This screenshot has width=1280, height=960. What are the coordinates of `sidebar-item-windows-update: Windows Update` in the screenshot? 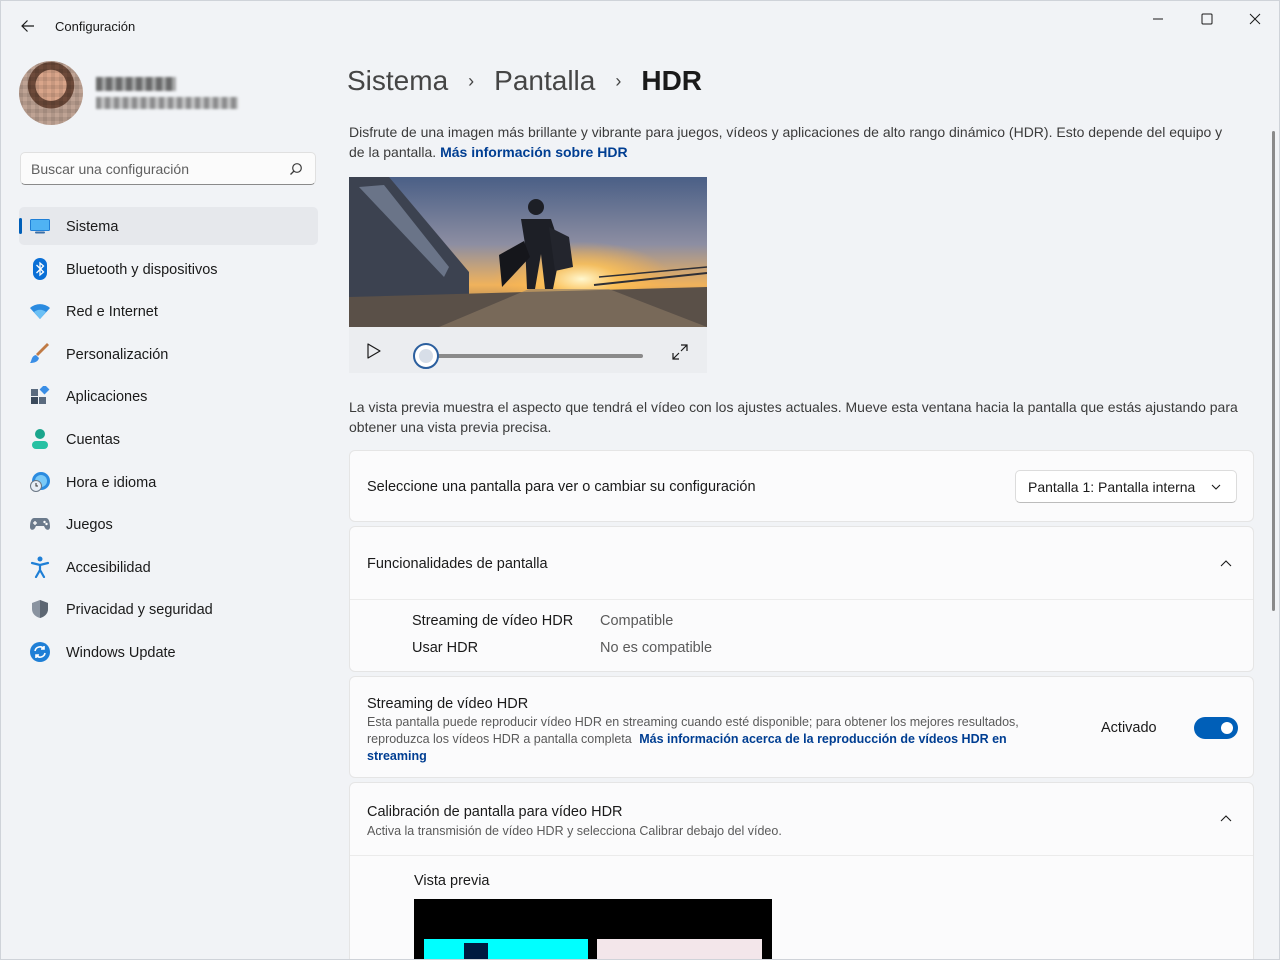 It's located at (168, 652).